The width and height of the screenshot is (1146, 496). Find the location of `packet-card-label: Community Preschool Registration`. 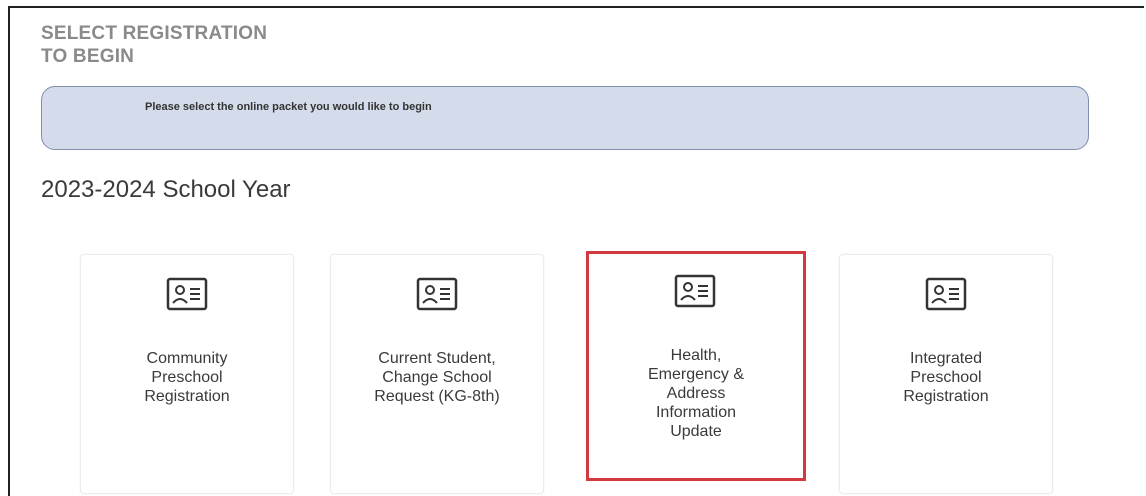

packet-card-label: Community Preschool Registration is located at coordinates (187, 377).